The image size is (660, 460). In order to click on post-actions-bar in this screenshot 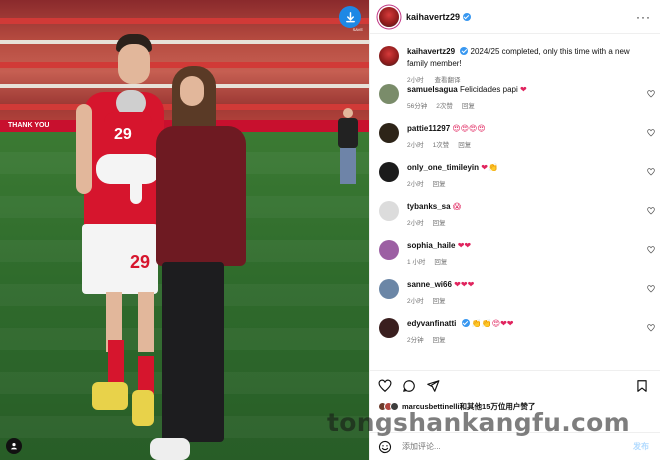, I will do `click(515, 385)`.